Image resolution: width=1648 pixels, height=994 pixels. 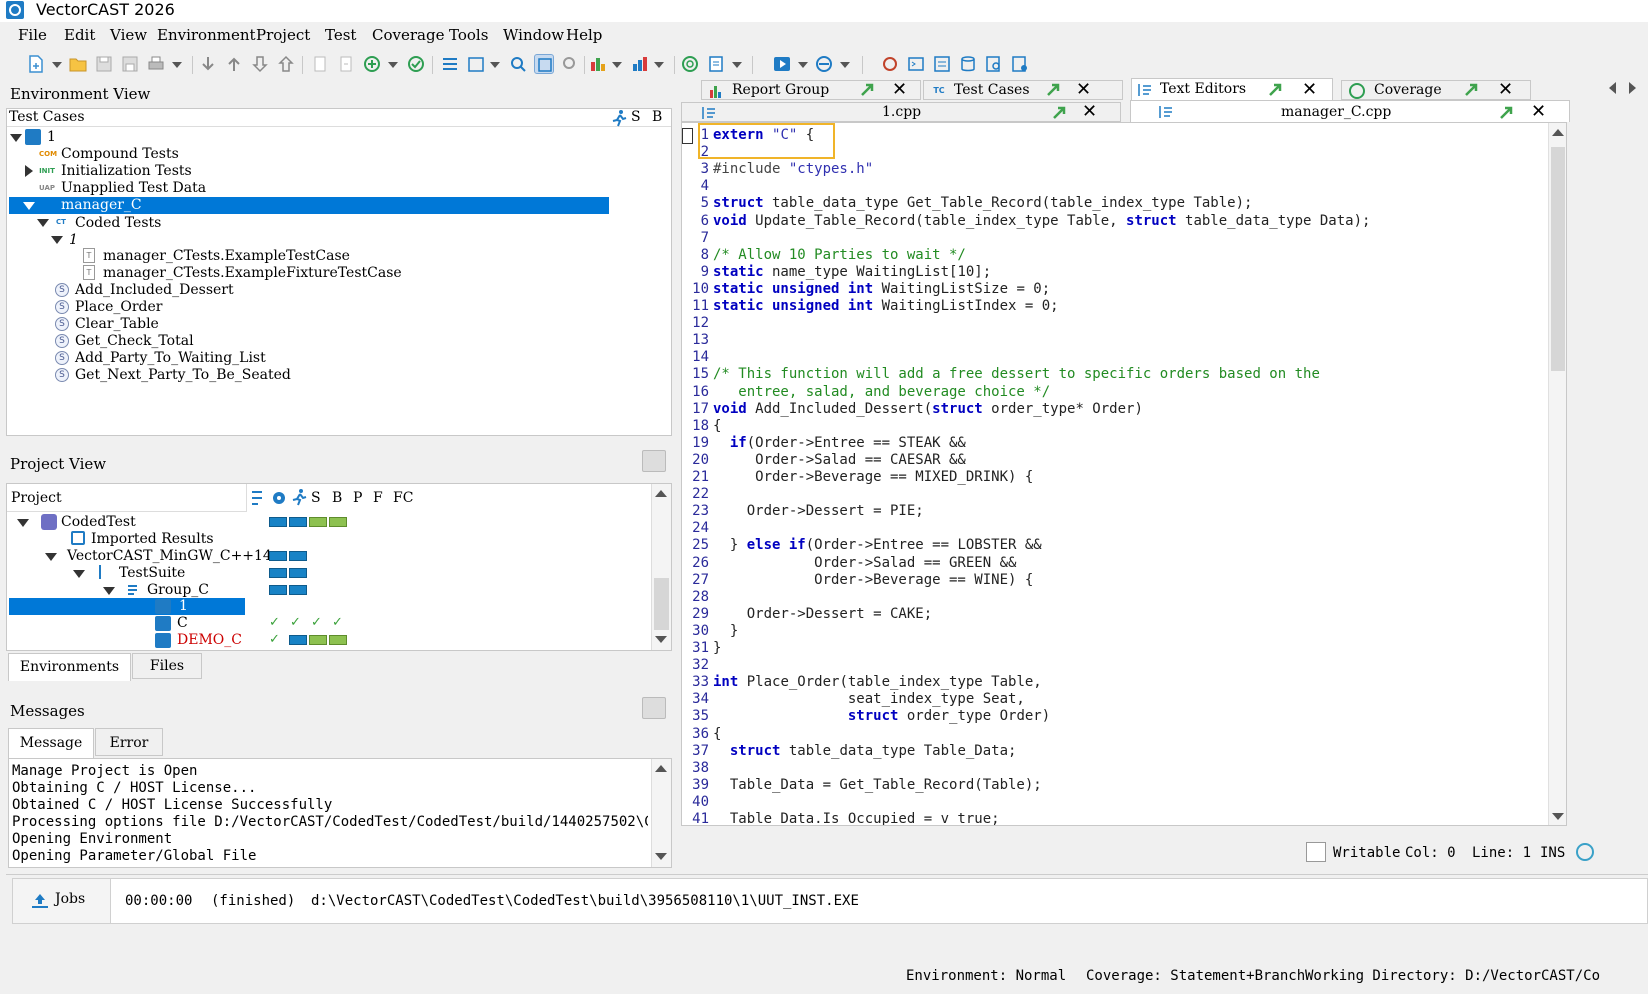 I want to click on column-fc: FC, so click(x=403, y=498).